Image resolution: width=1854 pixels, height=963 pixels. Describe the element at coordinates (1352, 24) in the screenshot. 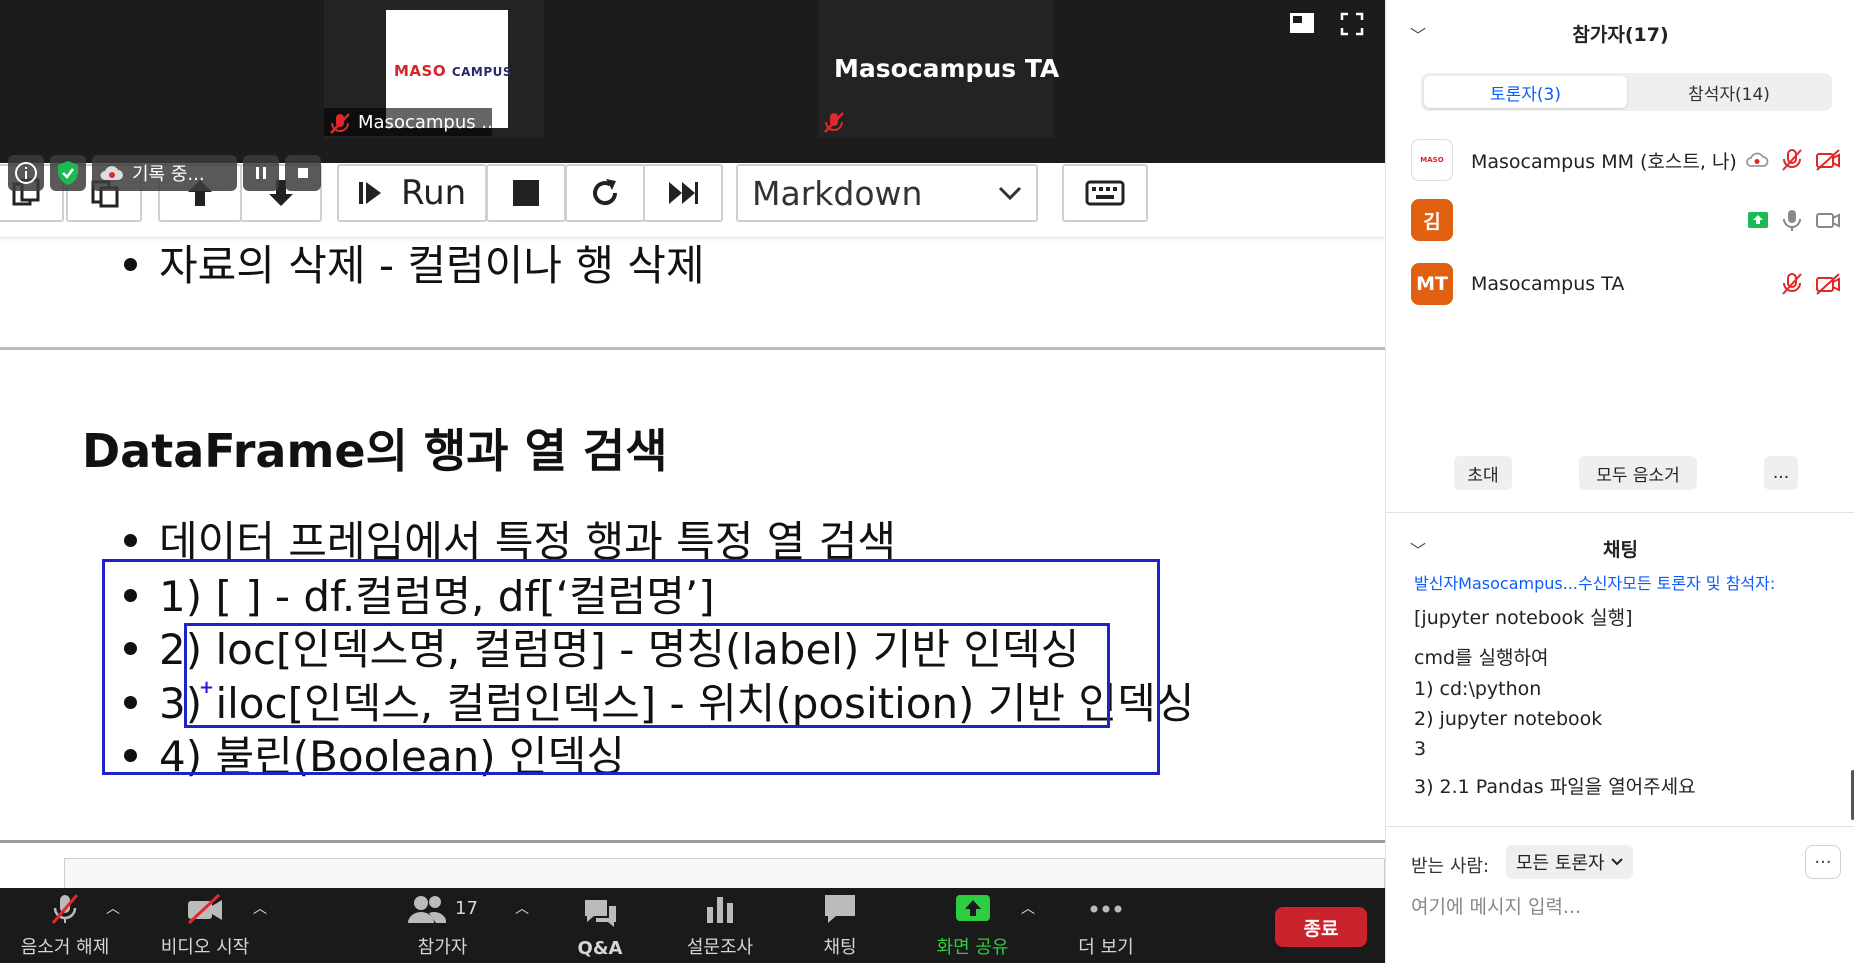

I see `fullscreen-icon` at that location.